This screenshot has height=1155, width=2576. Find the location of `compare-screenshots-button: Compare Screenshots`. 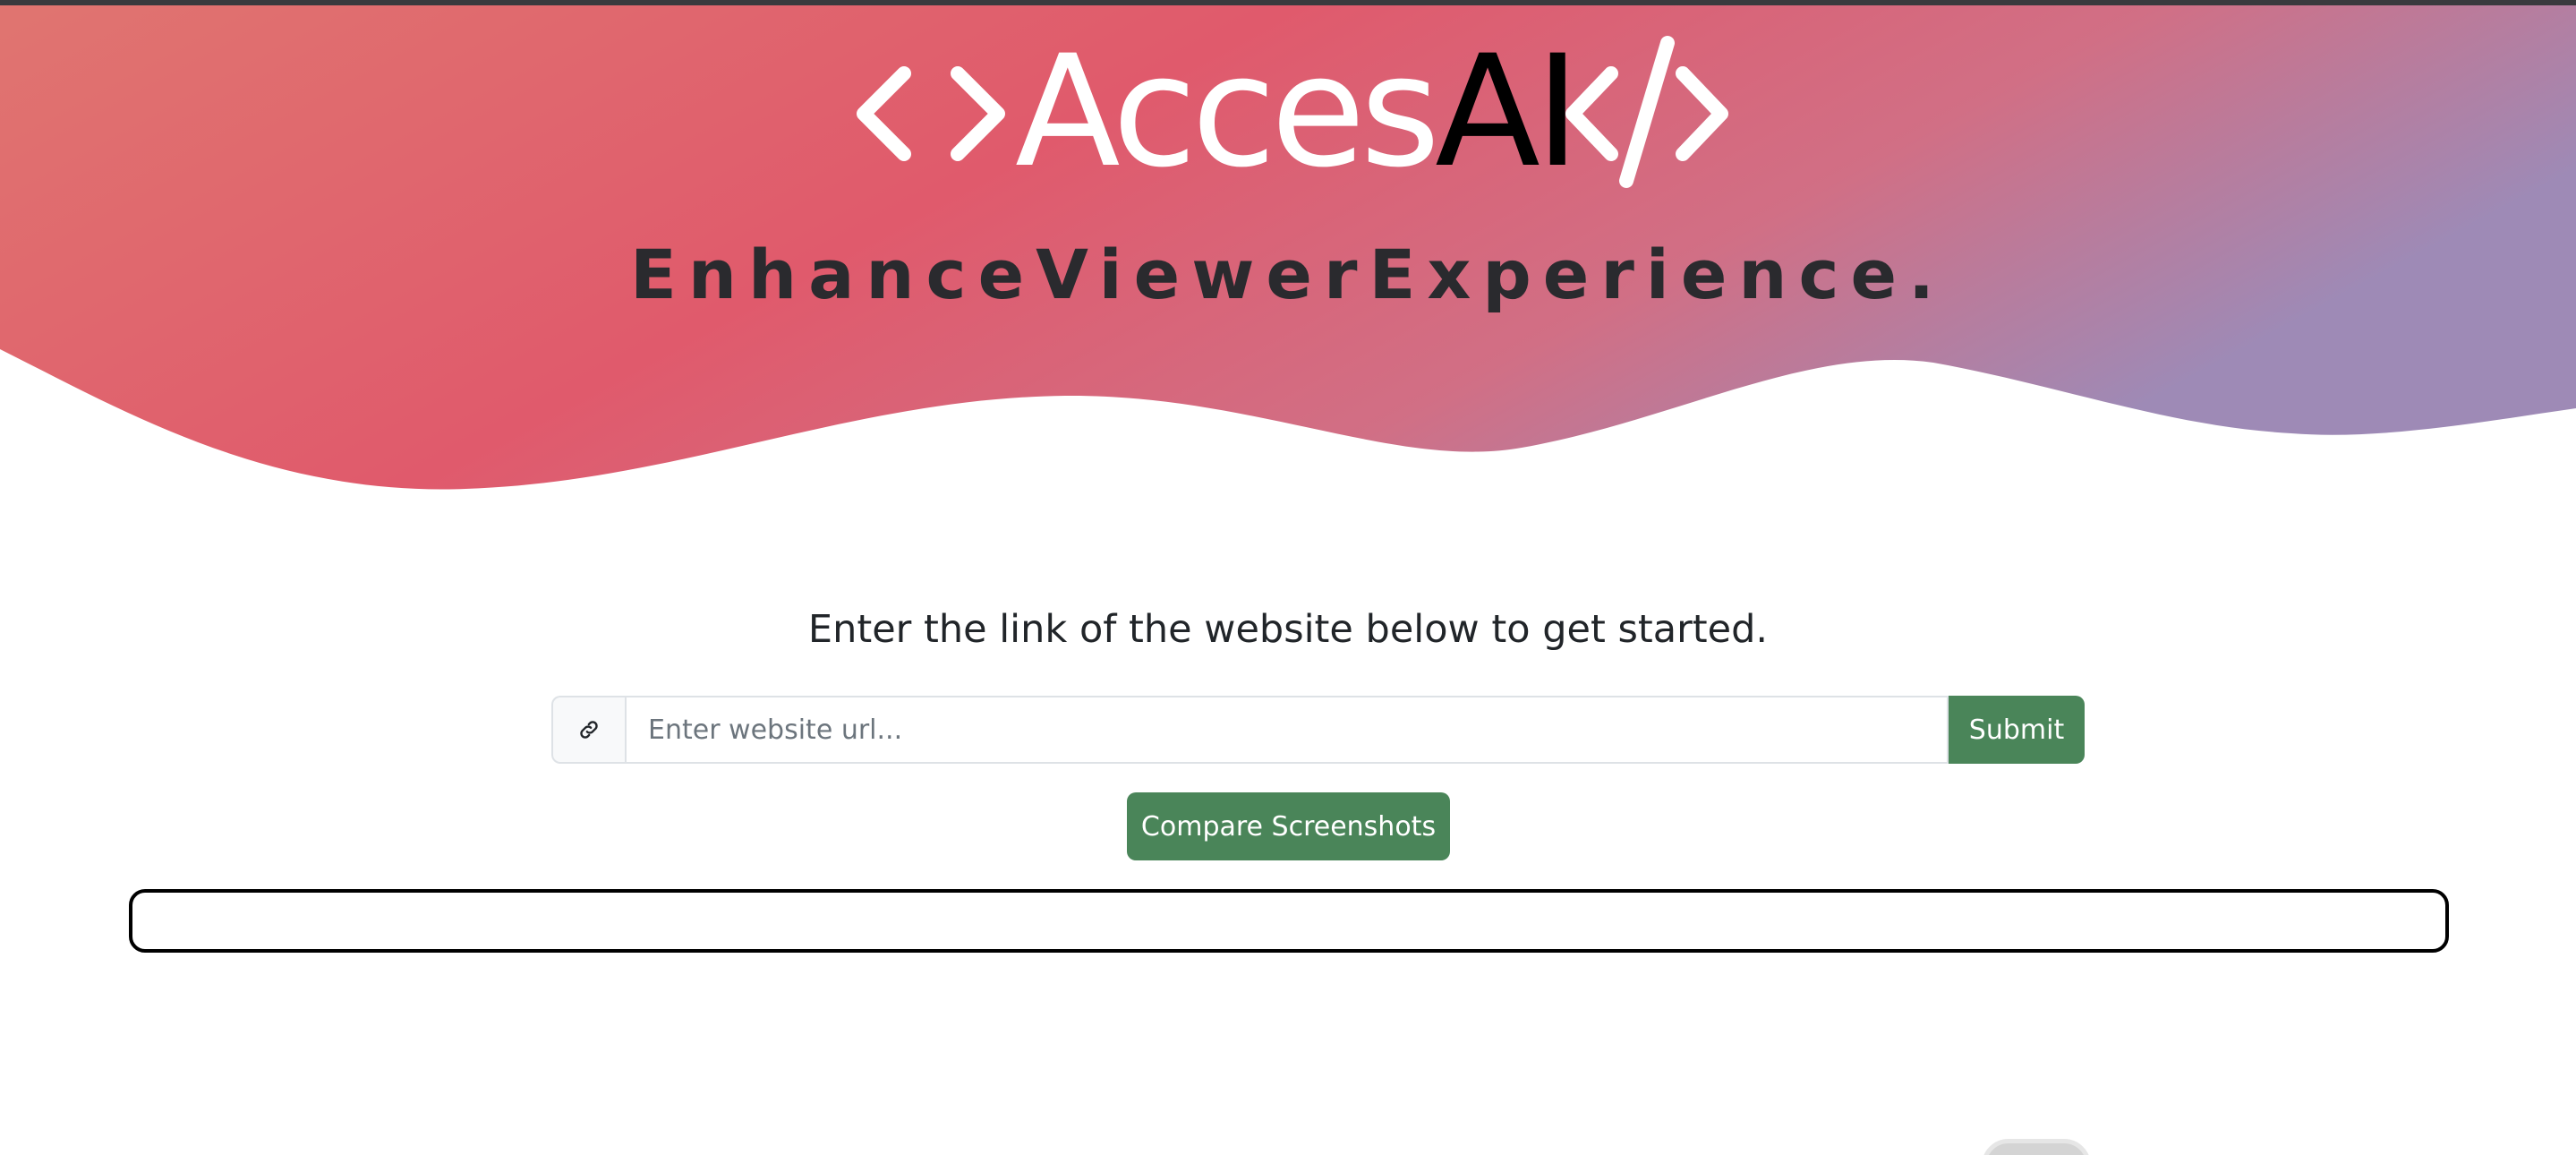

compare-screenshots-button: Compare Screenshots is located at coordinates (1288, 826).